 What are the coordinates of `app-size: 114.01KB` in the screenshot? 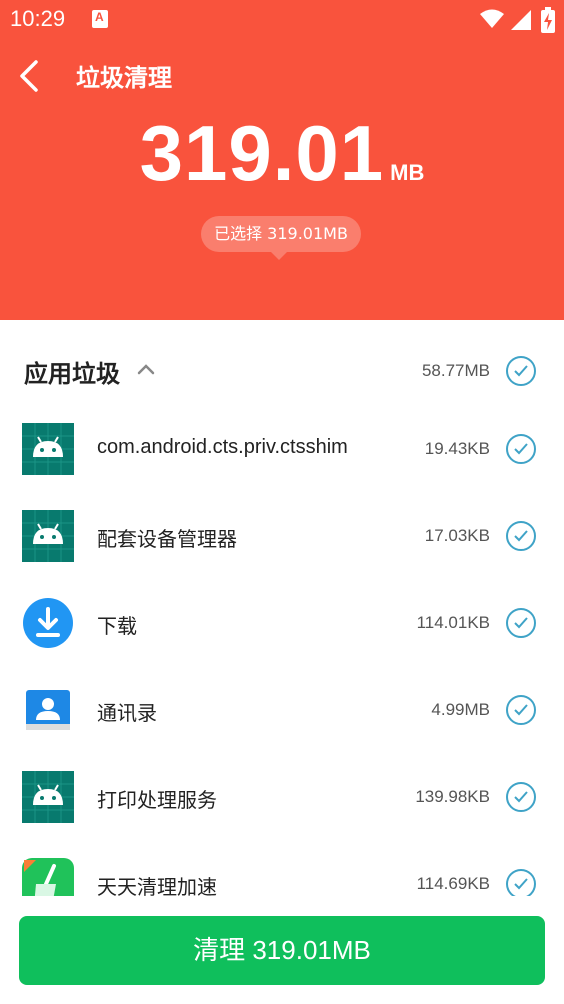 It's located at (453, 622).